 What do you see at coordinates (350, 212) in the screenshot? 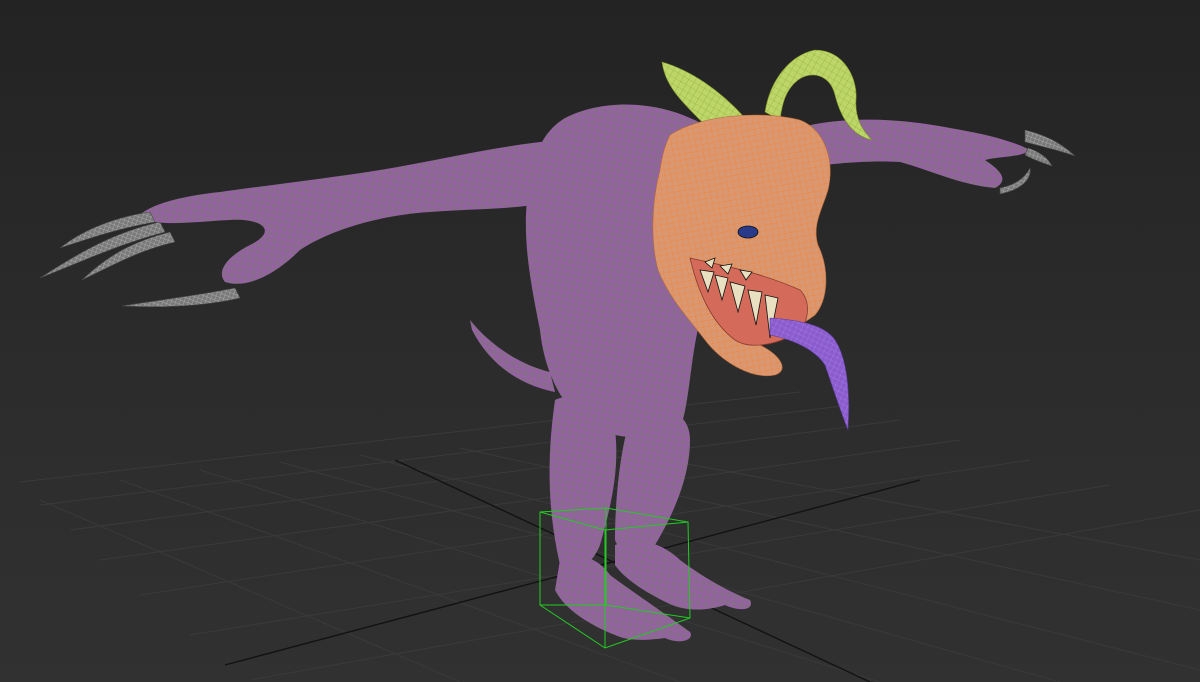
I see `creature-left-arm` at bounding box center [350, 212].